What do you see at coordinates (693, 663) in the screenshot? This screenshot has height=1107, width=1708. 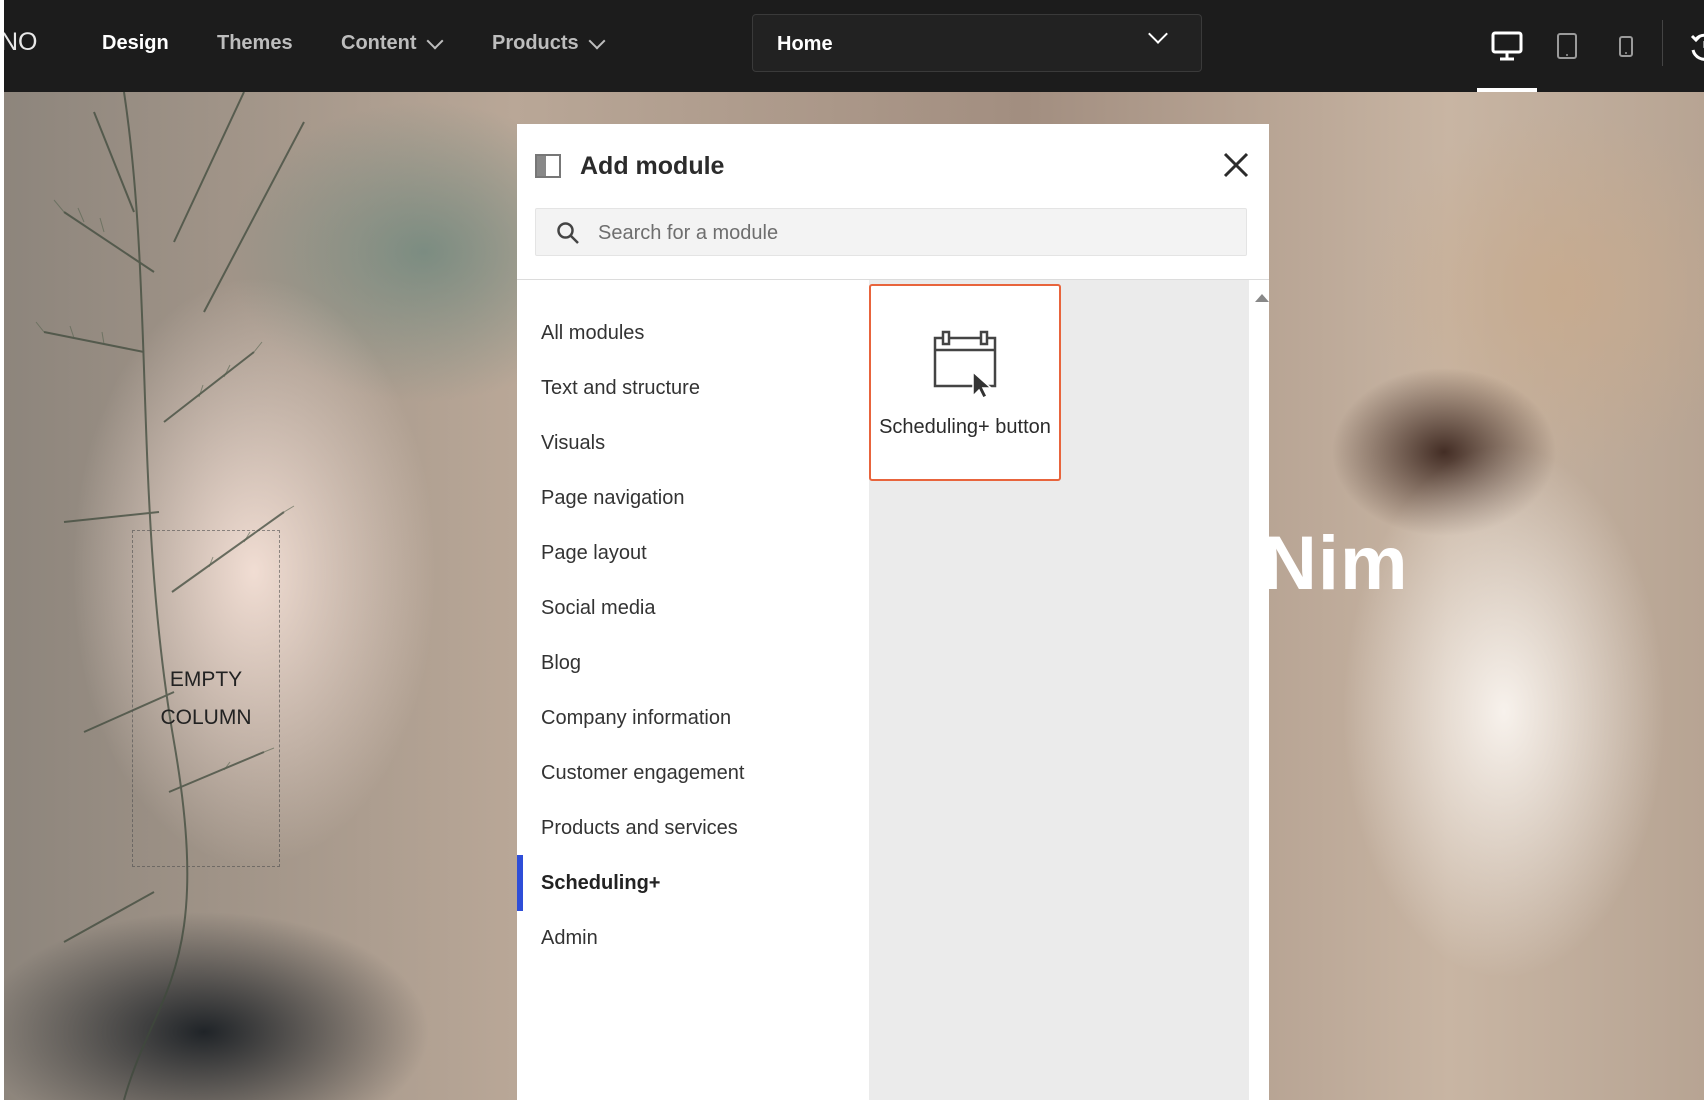 I see `category-blog: Blog` at bounding box center [693, 663].